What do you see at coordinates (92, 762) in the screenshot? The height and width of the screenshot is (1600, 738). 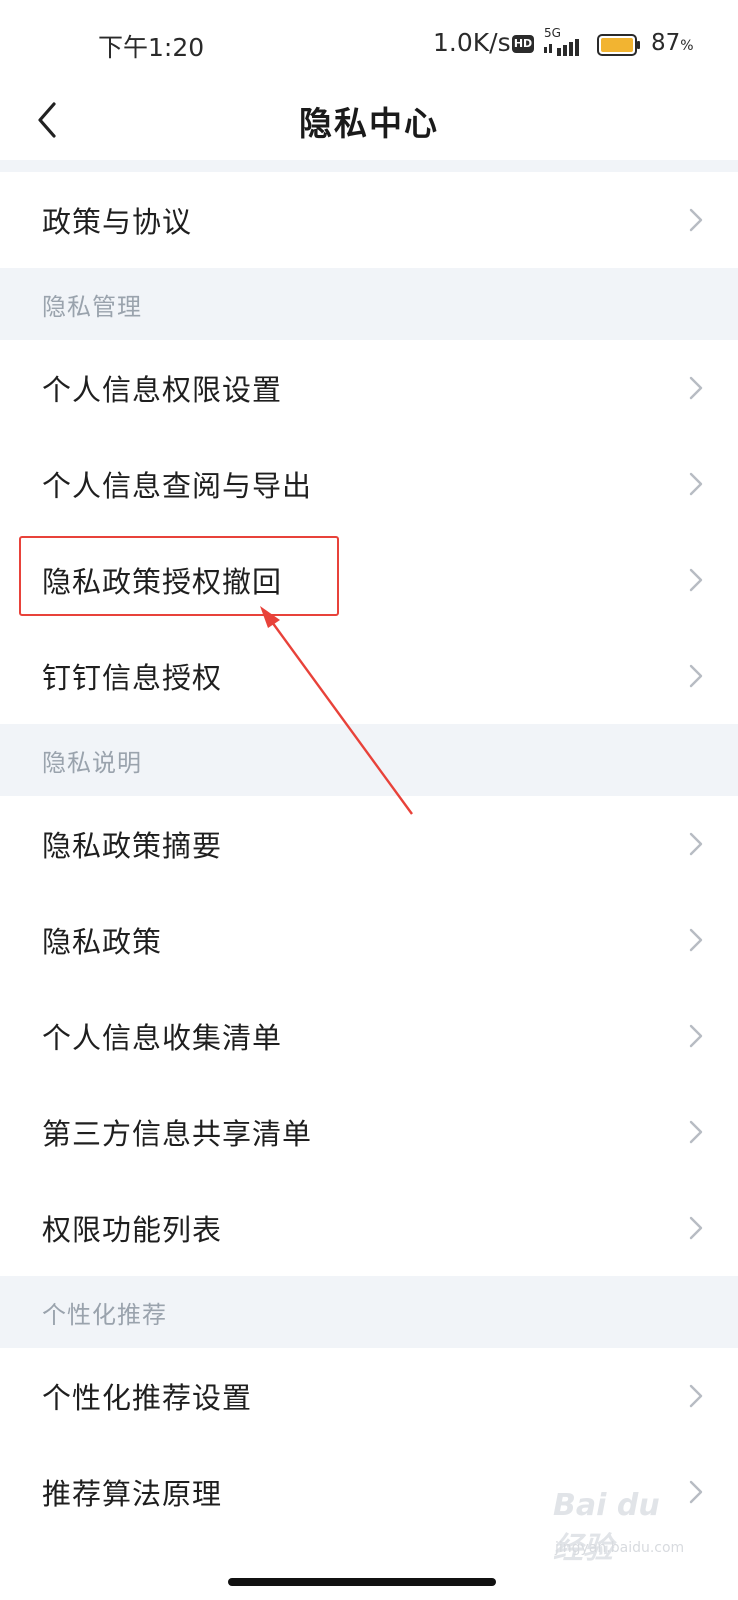 I see `section-label: 隐私说明` at bounding box center [92, 762].